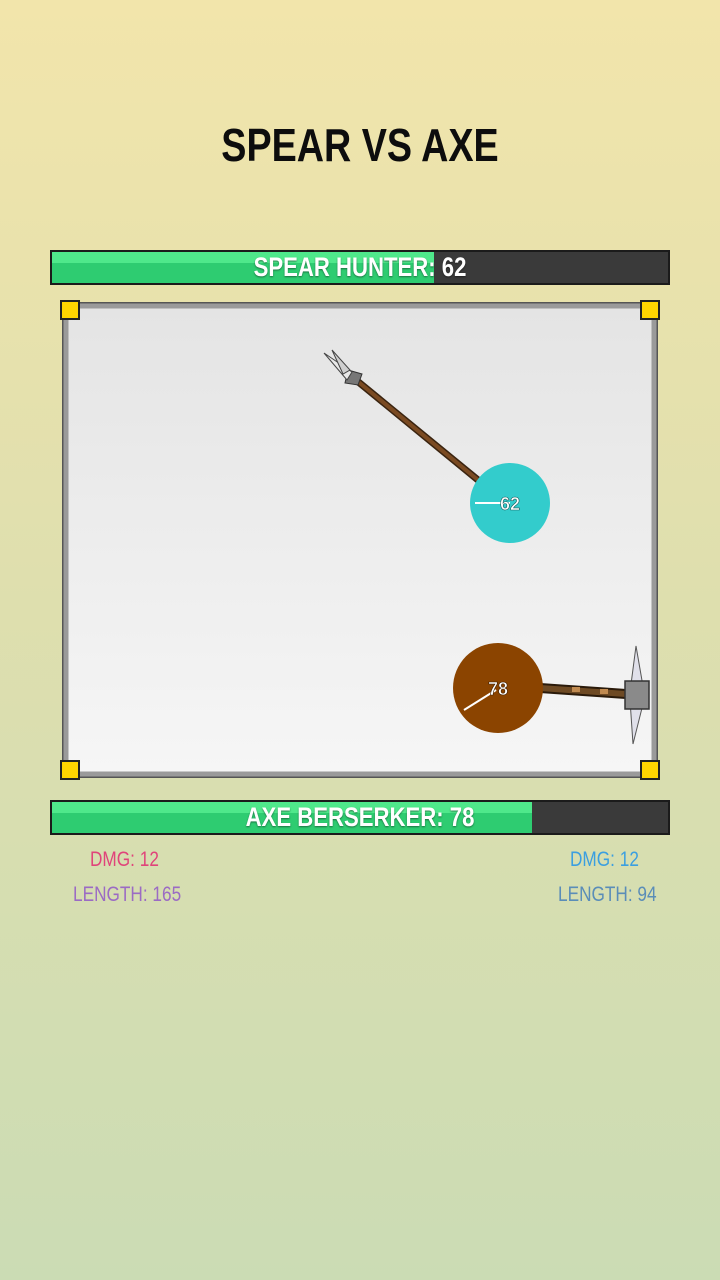 Image resolution: width=720 pixels, height=1280 pixels. Describe the element at coordinates (127, 894) in the screenshot. I see `left-length-stat: LENGTH: 165` at that location.